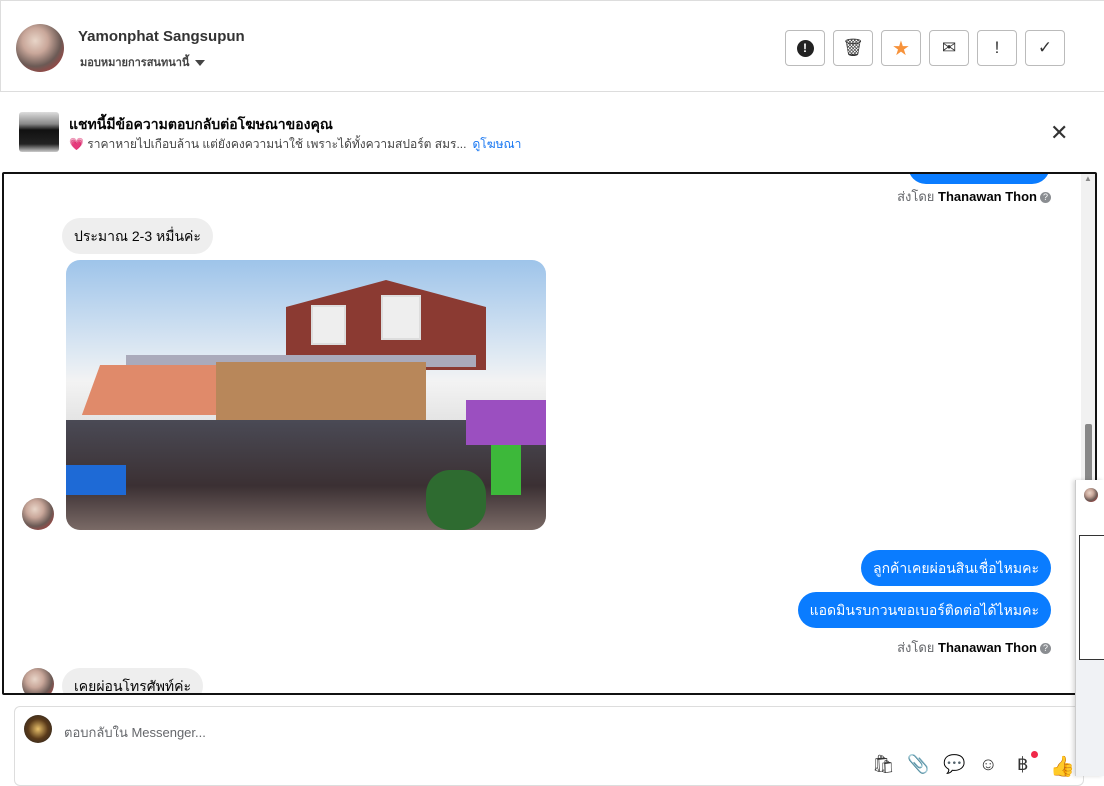  Describe the element at coordinates (1022, 764) in the screenshot. I see `payment-baht-icon: ฿` at that location.